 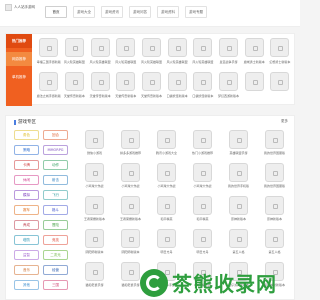 What do you see at coordinates (202, 143) in the screenshot?
I see `zone-game-item: 热门小游戏推荐` at bounding box center [202, 143].